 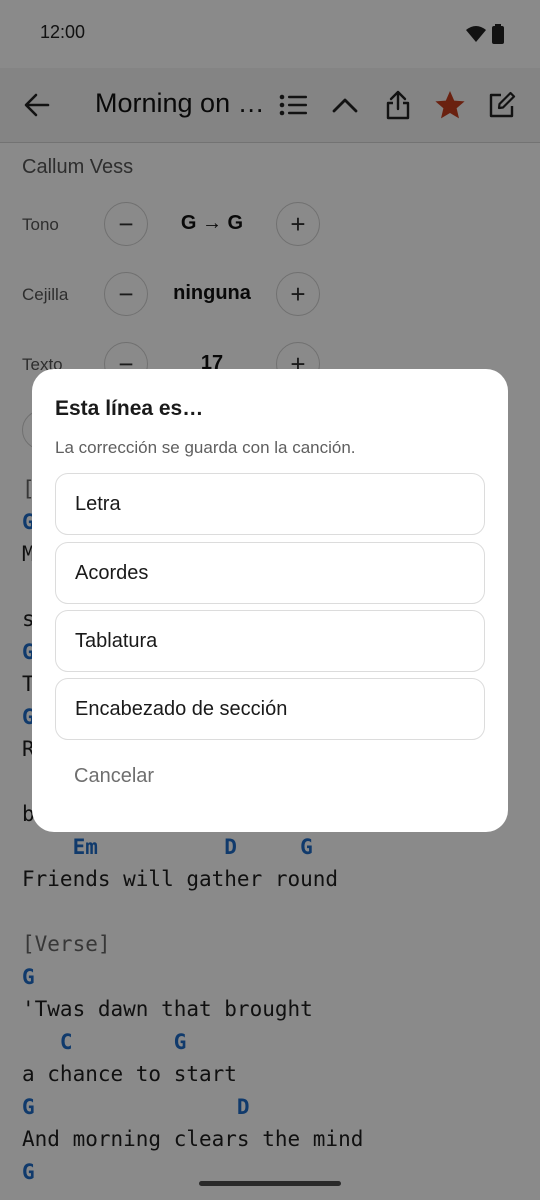 What do you see at coordinates (98, 504) in the screenshot?
I see `option-label: Letra` at bounding box center [98, 504].